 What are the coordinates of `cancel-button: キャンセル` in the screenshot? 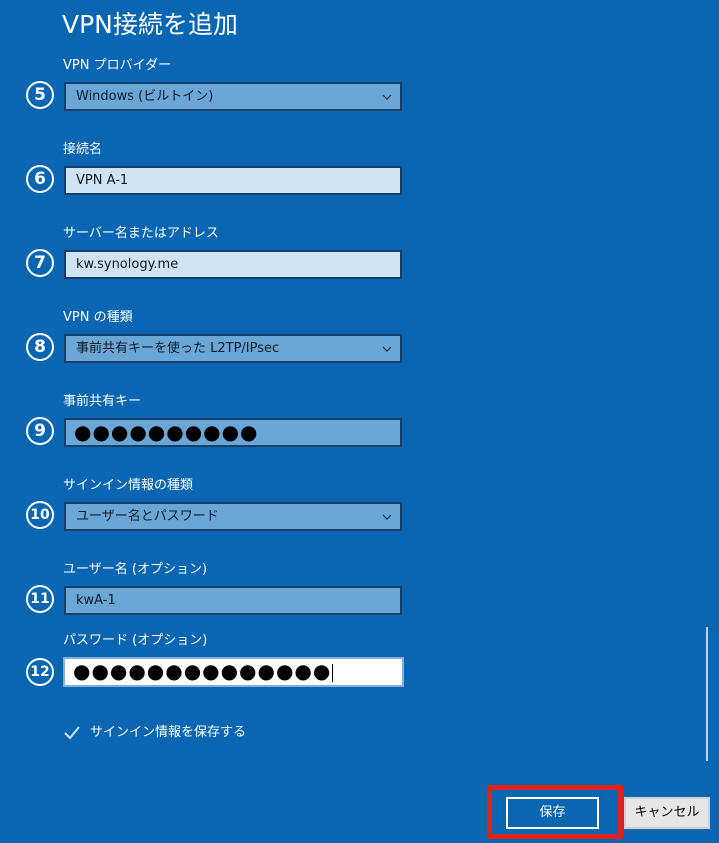 It's located at (667, 813).